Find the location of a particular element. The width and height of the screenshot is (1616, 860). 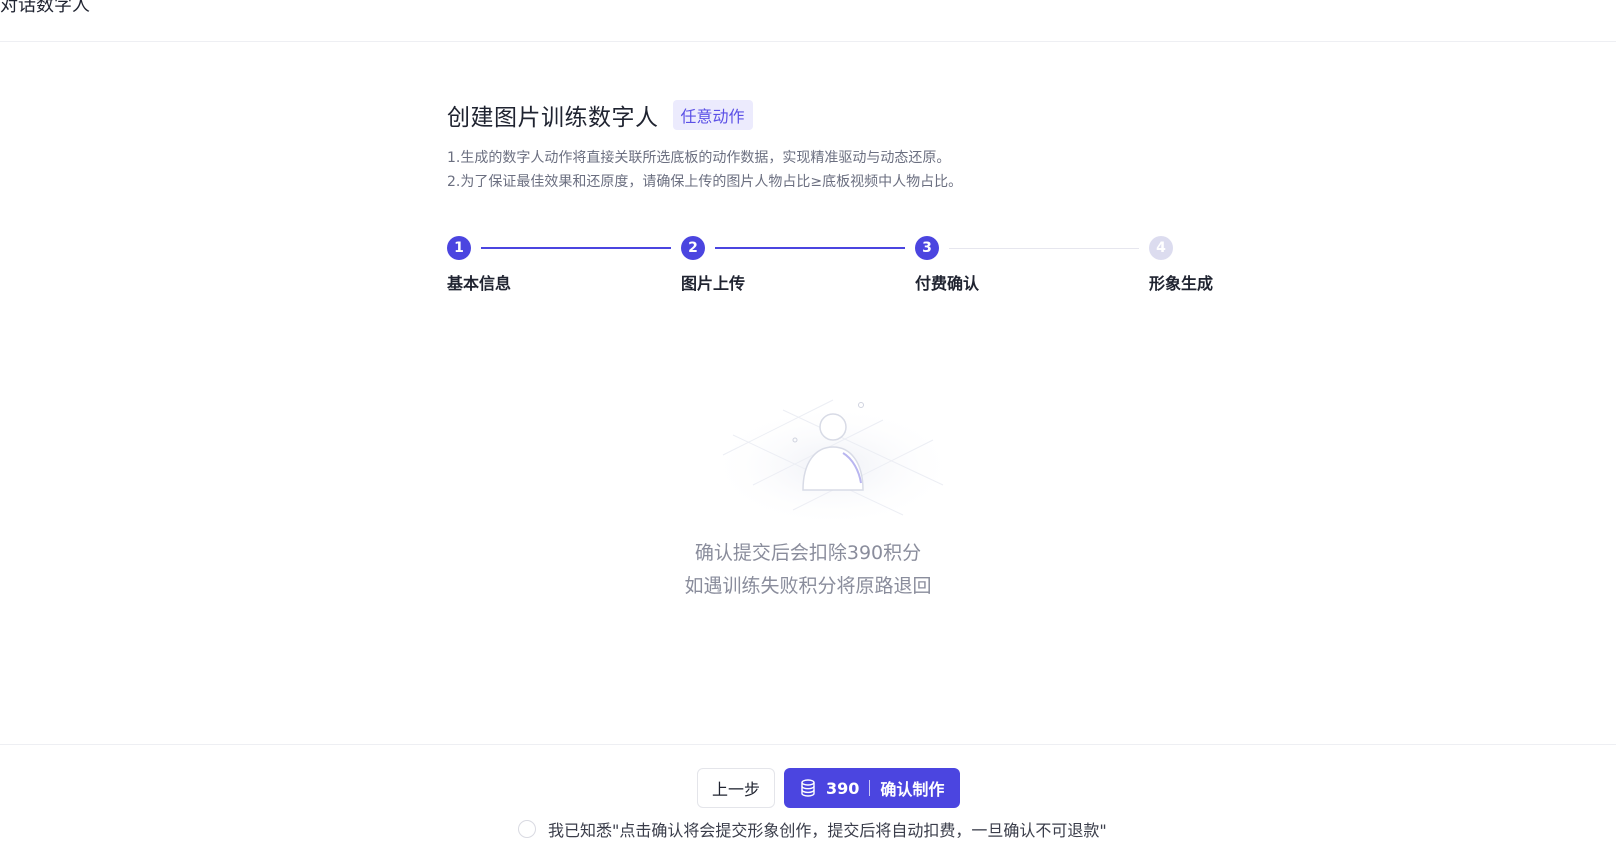

agreement-row: 我已知悉"点击确认将会提交形象创作，提交后将自动扣费，一旦确认不可退款" is located at coordinates (812, 829).